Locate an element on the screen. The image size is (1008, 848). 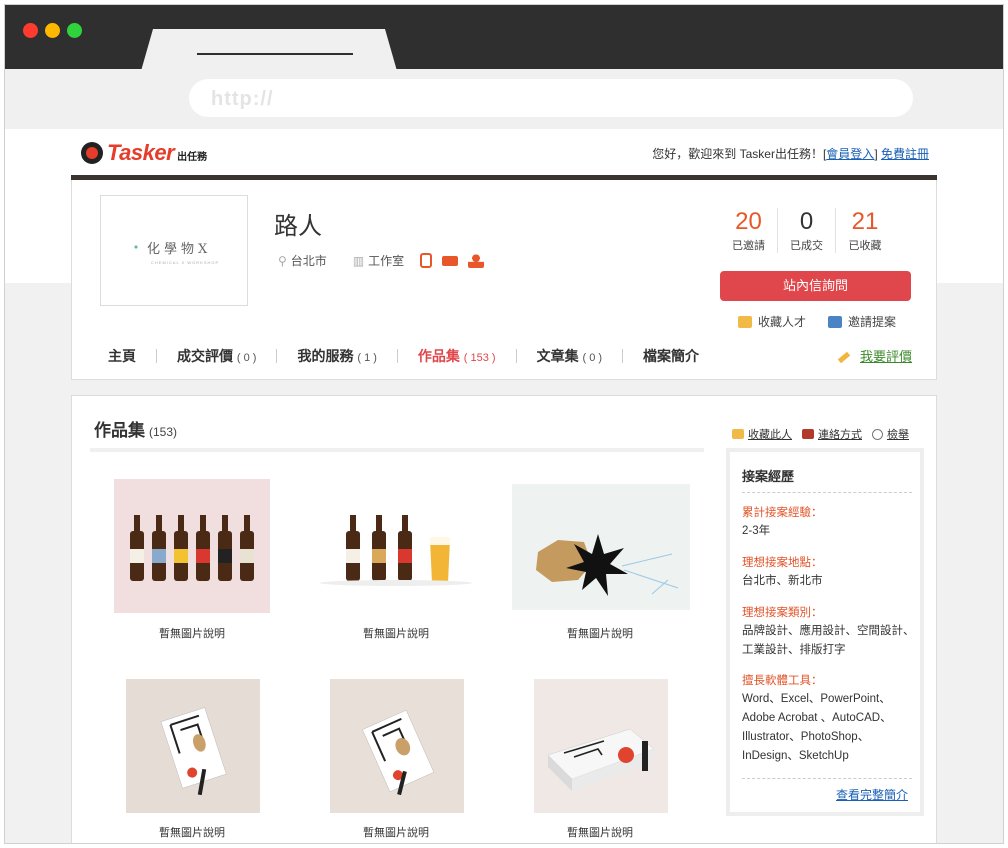
collect-talent-button: 收藏人才 is located at coordinates (782, 321).